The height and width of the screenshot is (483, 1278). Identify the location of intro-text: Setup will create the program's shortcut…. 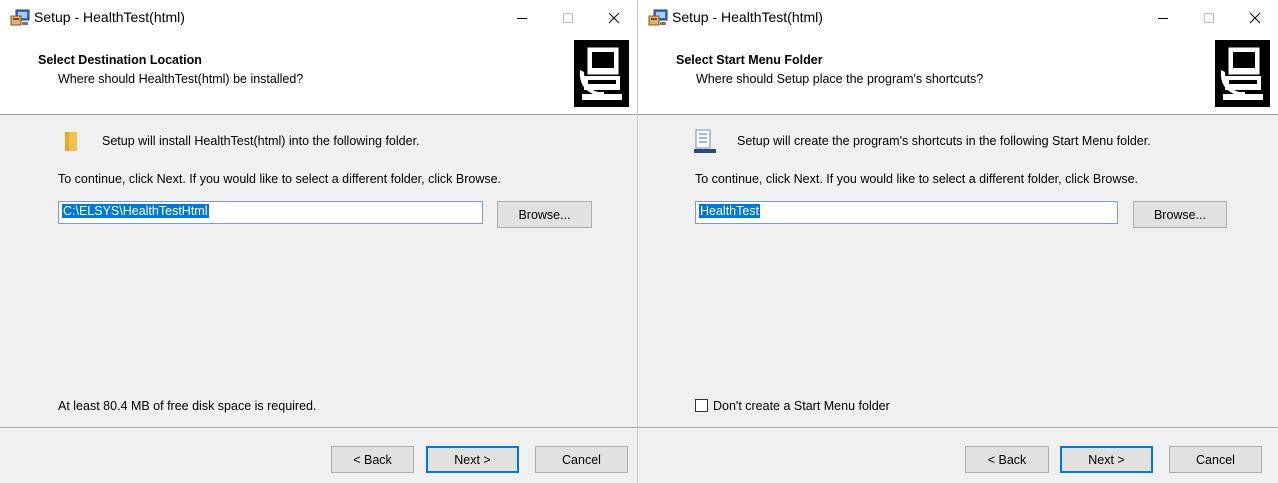
(944, 141).